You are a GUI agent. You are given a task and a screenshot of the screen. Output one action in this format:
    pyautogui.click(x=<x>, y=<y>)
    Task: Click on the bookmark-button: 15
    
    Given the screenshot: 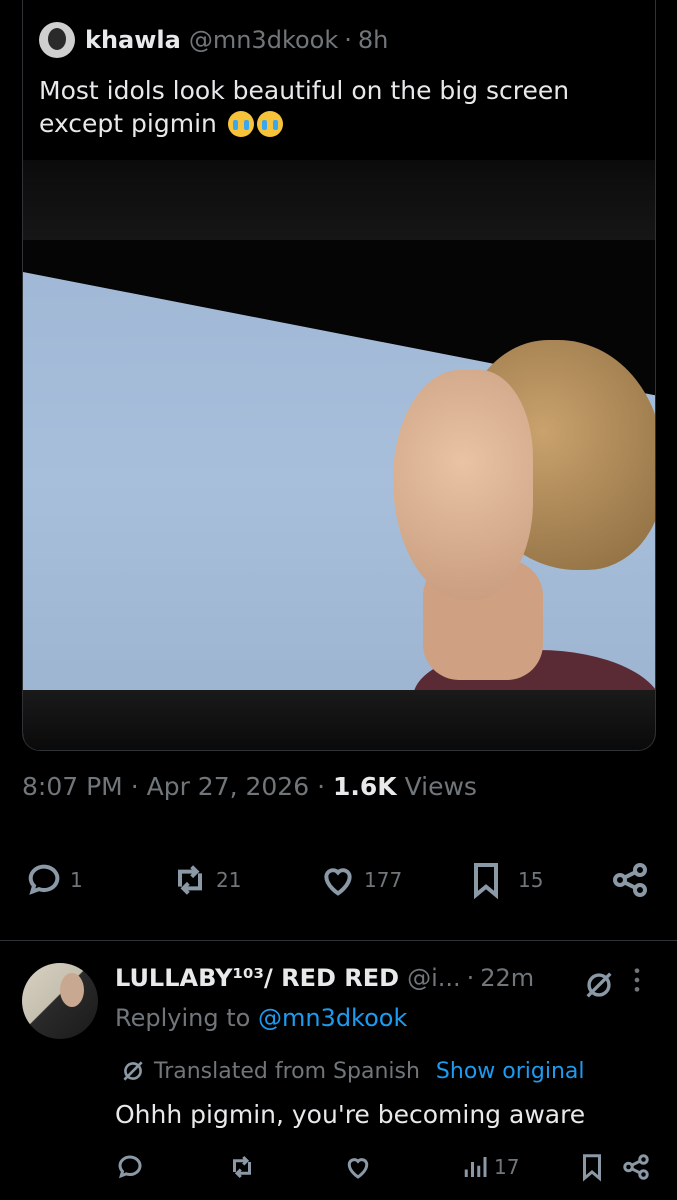 What is the action you would take?
    pyautogui.click(x=504, y=880)
    